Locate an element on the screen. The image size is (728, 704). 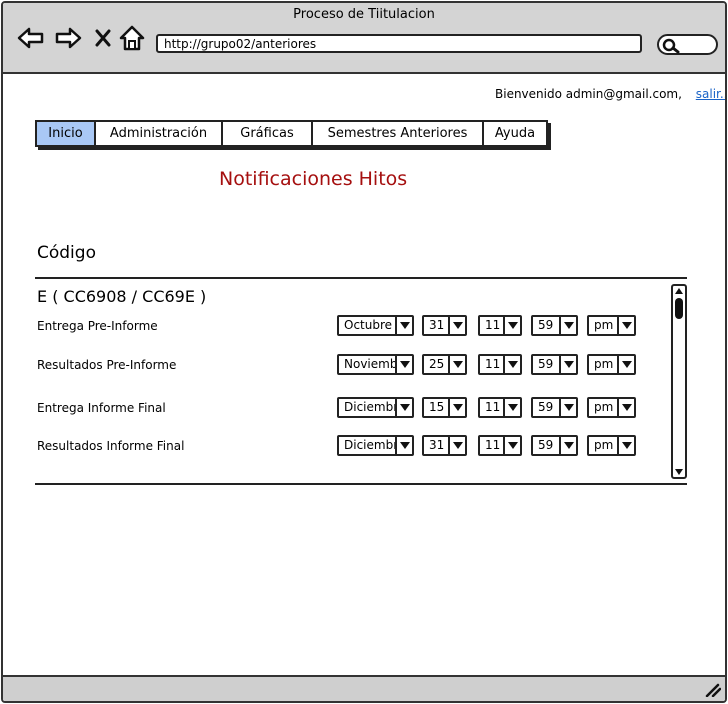
milestone-label: Entrega Pre-Informe is located at coordinates (97, 326).